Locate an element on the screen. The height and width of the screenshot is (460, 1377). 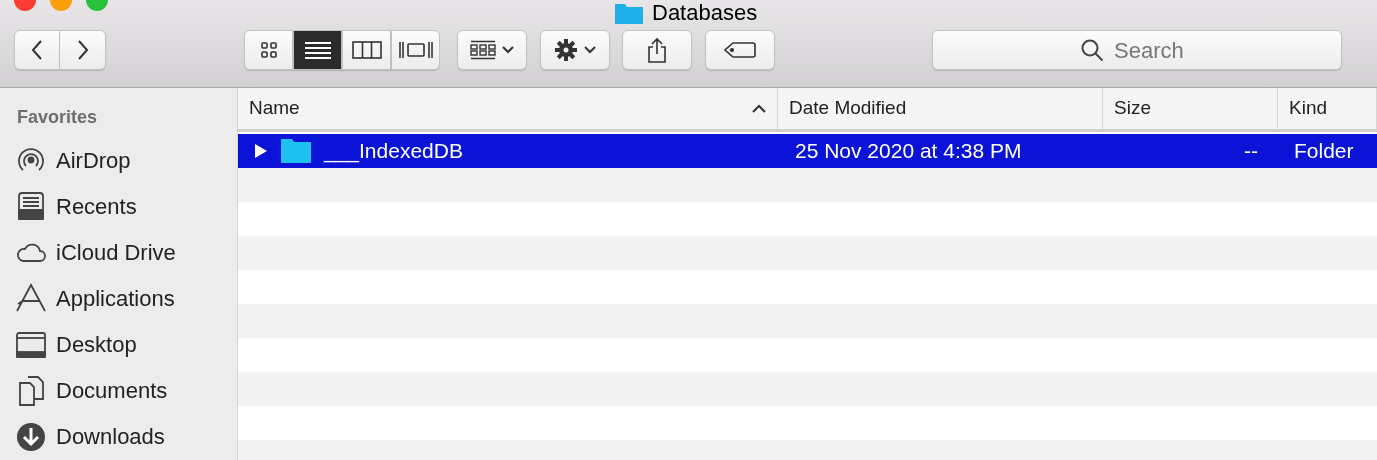
forward-button is located at coordinates (83, 50).